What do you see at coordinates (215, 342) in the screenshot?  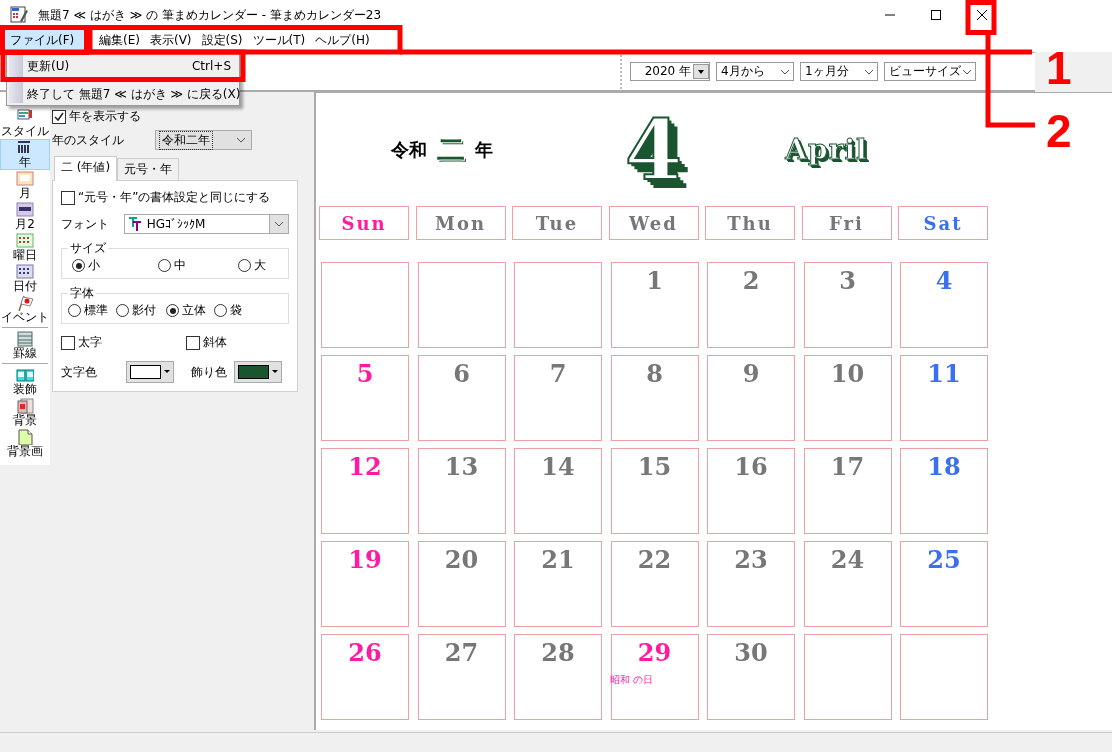 I see `checkbox-label: 斜体` at bounding box center [215, 342].